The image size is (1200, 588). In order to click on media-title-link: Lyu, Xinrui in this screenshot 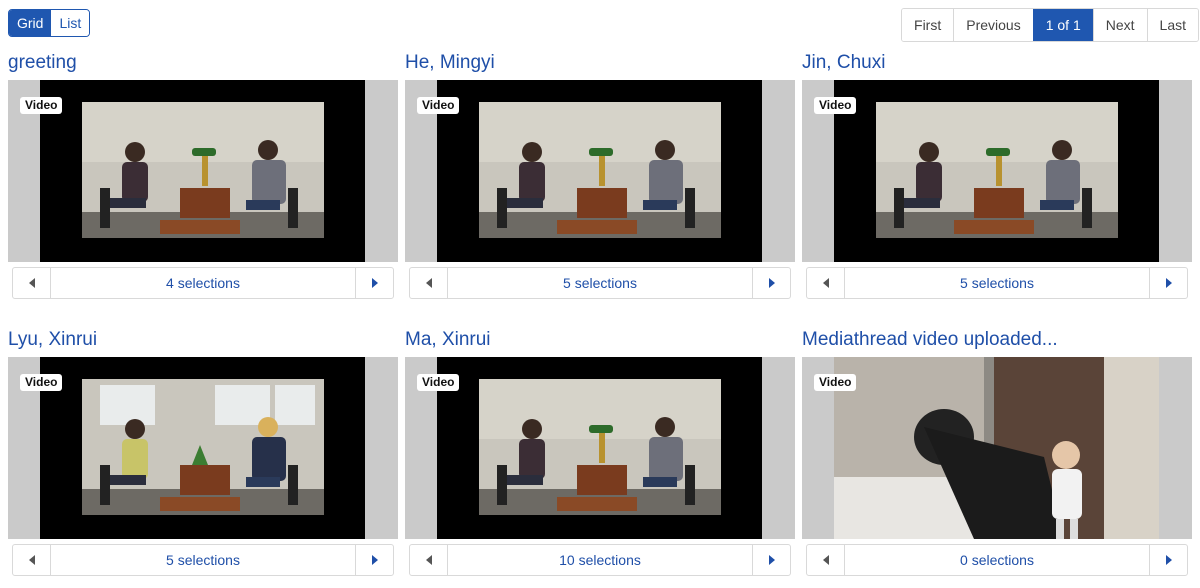, I will do `click(52, 340)`.